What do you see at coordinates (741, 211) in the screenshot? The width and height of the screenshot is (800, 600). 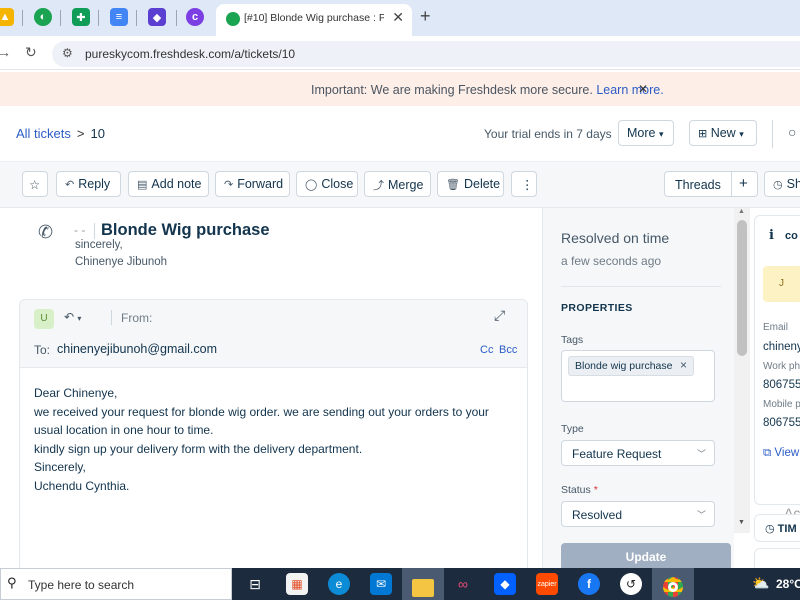 I see `scroll-up-arrow-icon: ▲` at bounding box center [741, 211].